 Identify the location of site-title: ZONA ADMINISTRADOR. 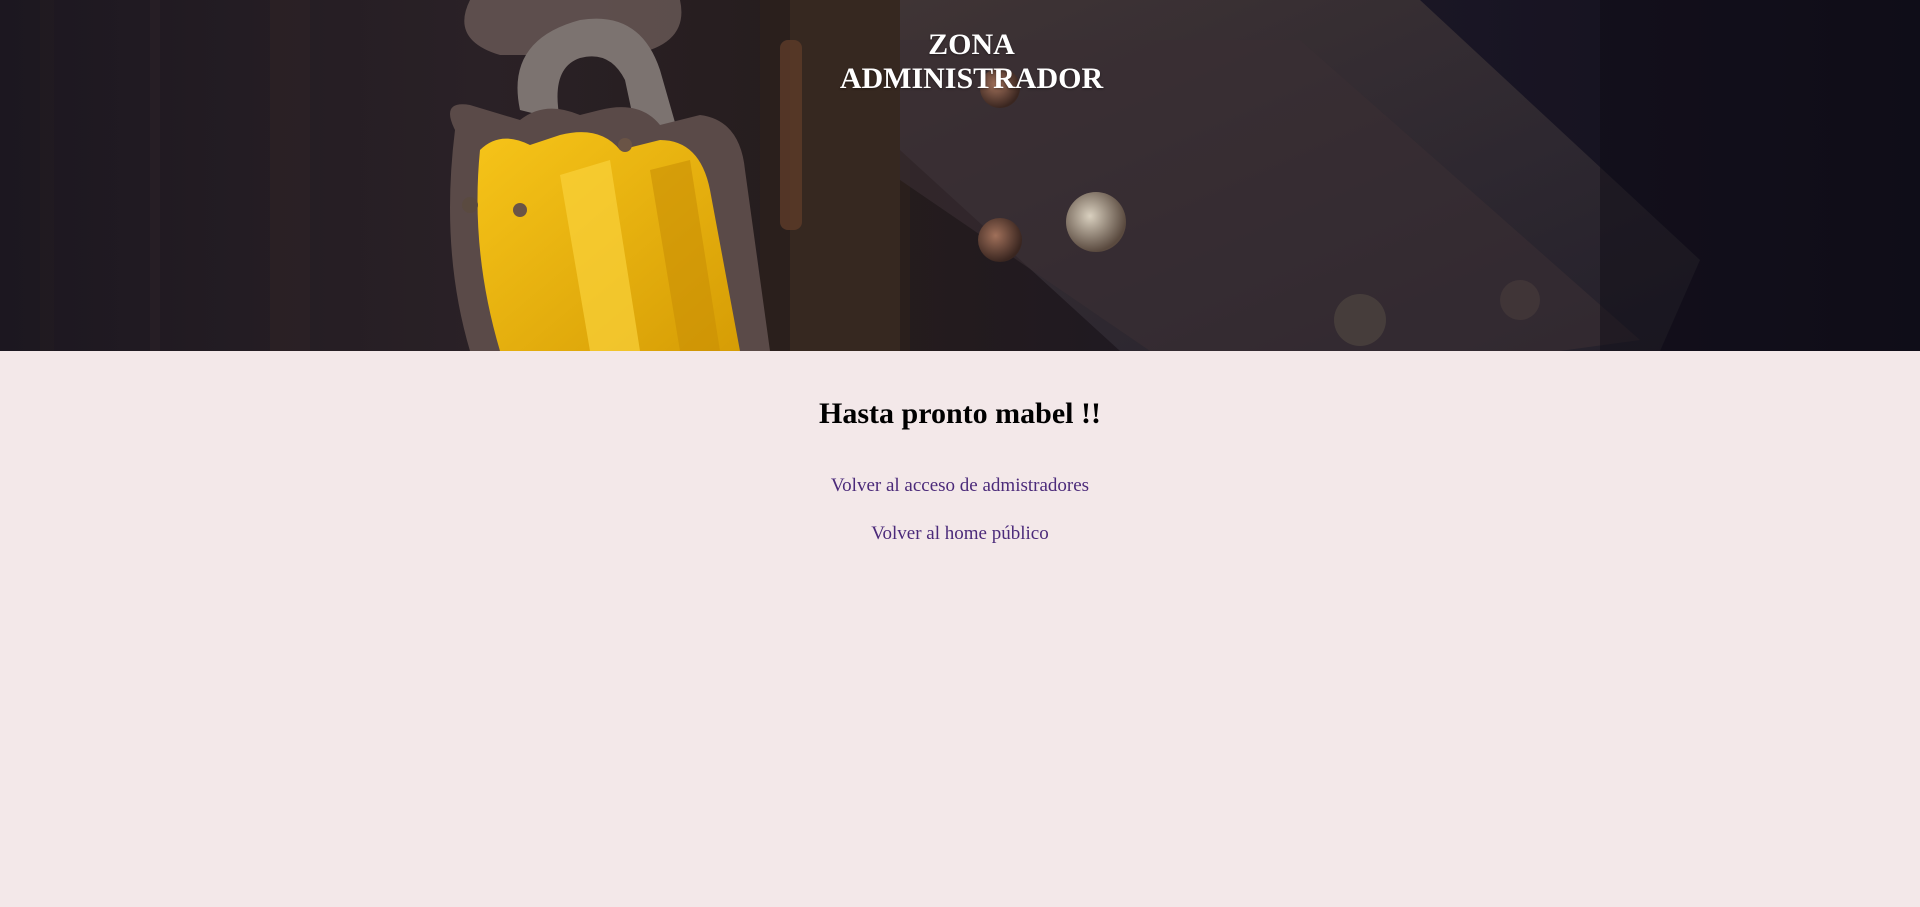
(960, 62).